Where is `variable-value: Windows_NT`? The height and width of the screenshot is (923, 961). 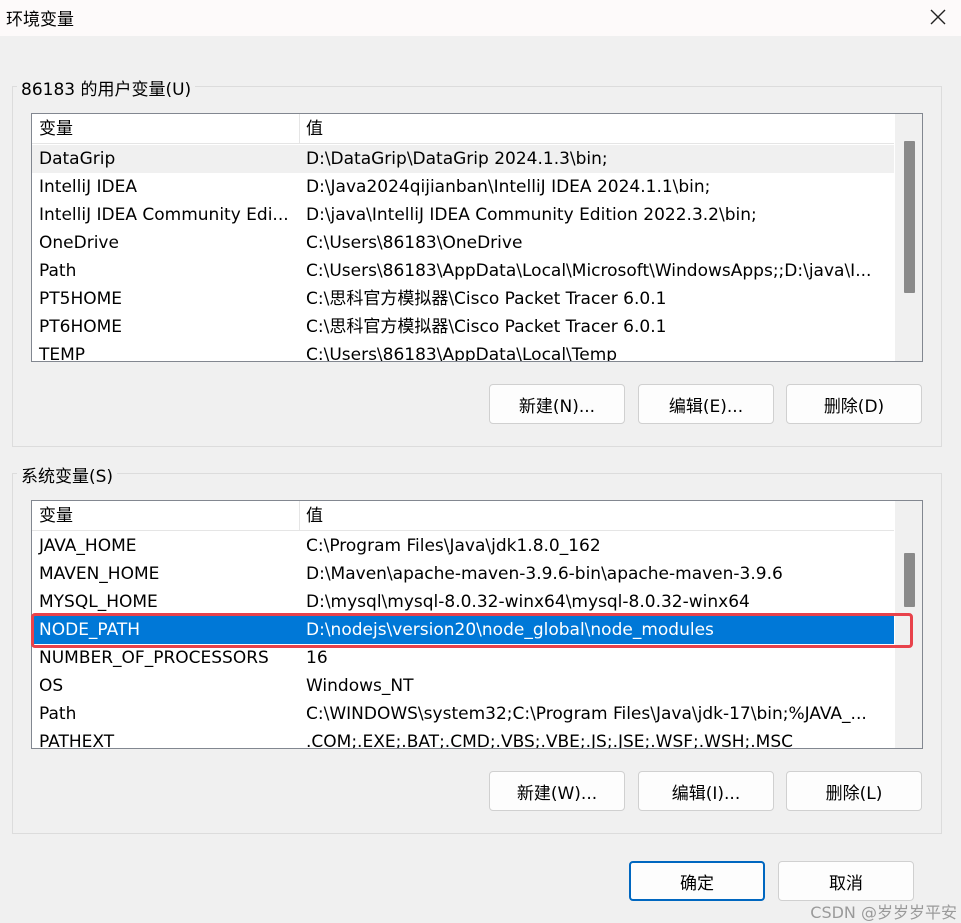
variable-value: Windows_NT is located at coordinates (360, 686).